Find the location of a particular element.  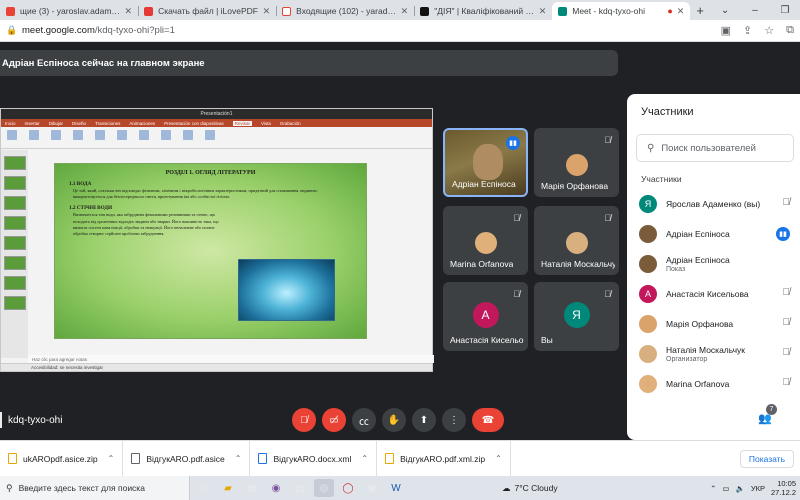

more-options-button: ⋮ is located at coordinates (454, 420).